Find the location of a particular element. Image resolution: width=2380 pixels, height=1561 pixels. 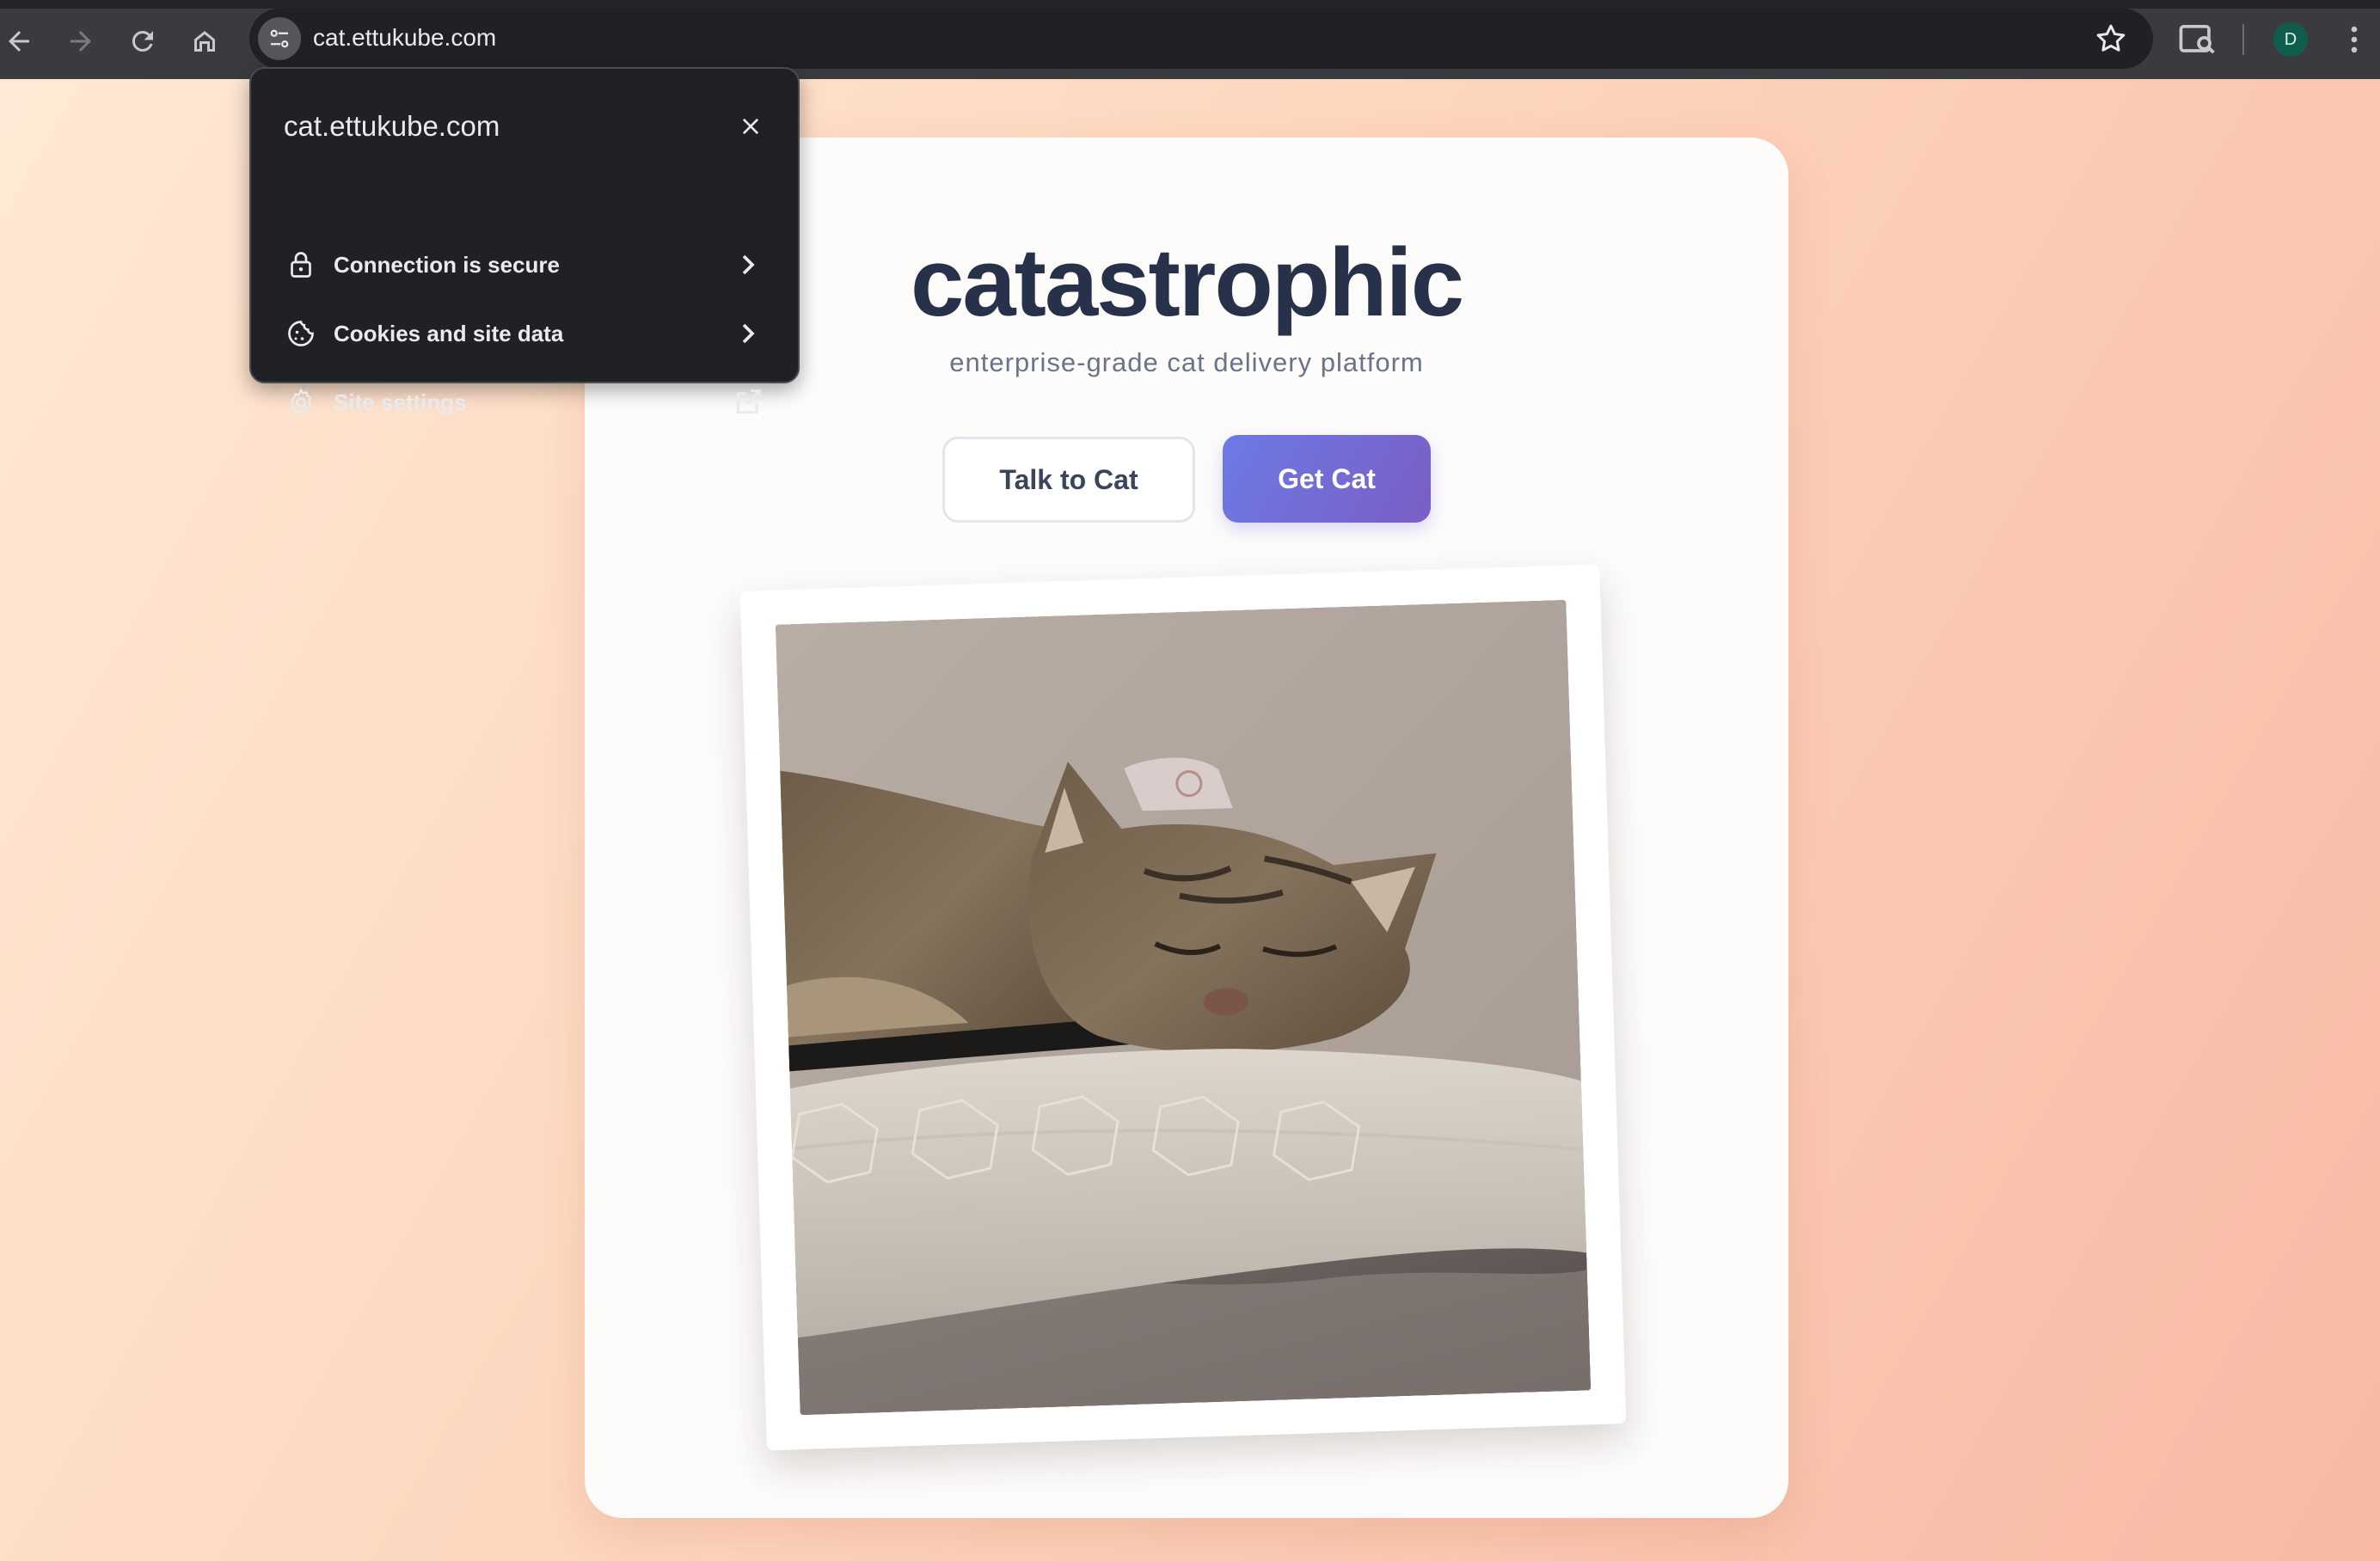

popup-title: cat.ettukube.com is located at coordinates (392, 126).